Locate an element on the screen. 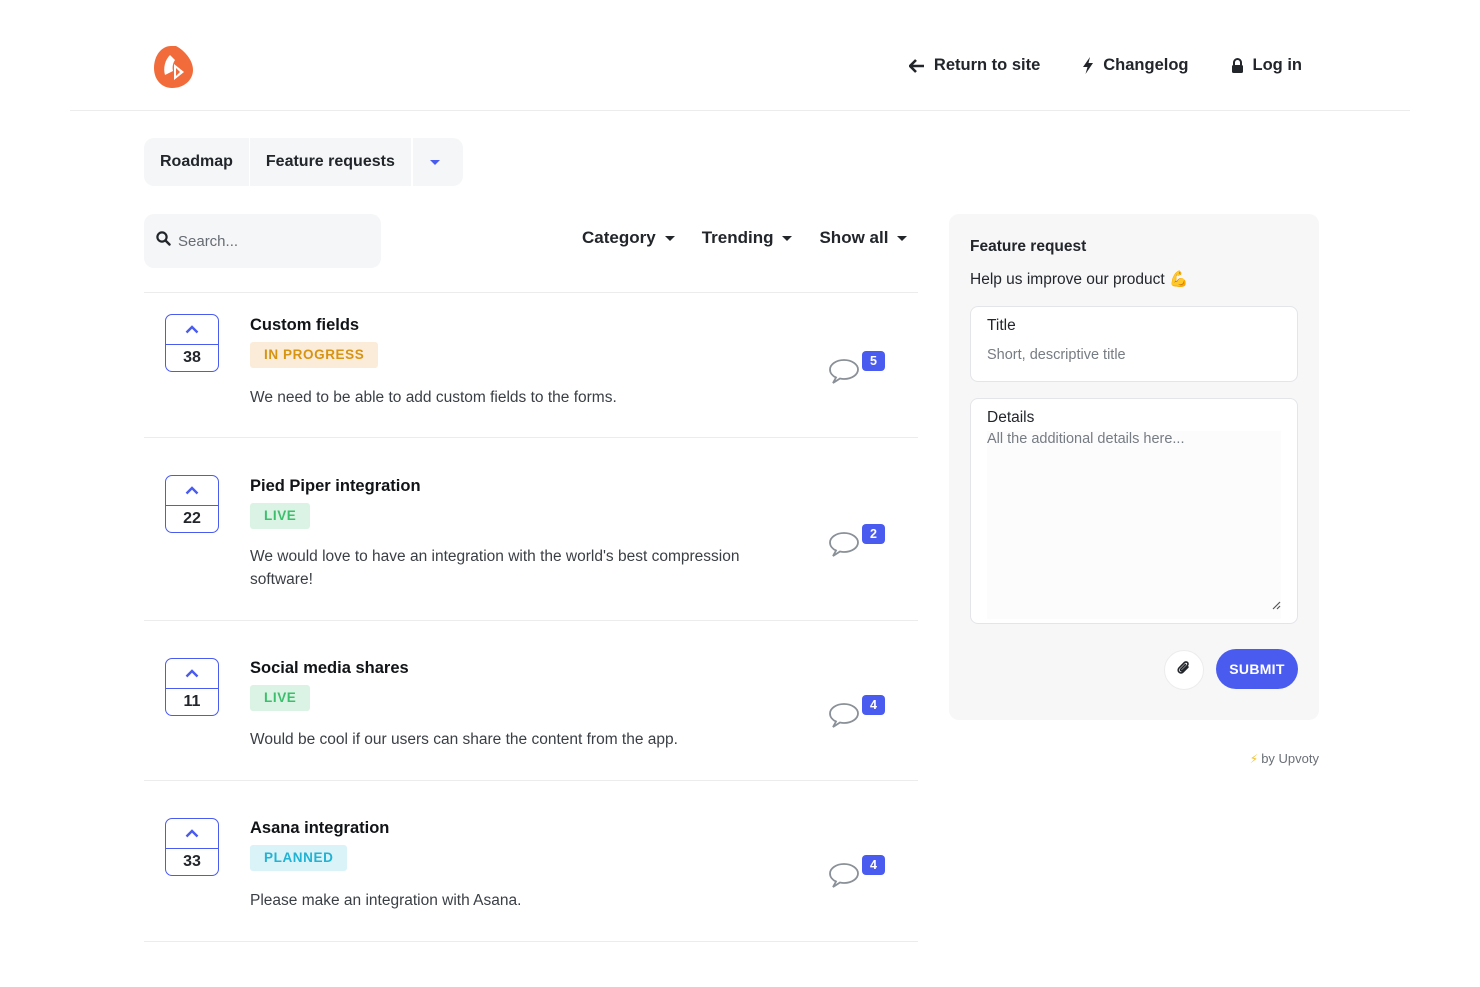 This screenshot has height=987, width=1480. return-to-site-label: Return to site is located at coordinates (987, 65).